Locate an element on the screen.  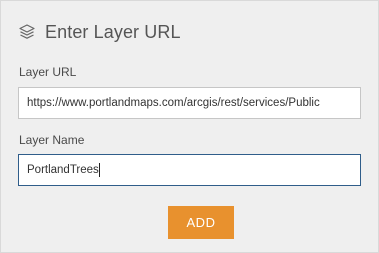
layers-icon is located at coordinates (27, 32).